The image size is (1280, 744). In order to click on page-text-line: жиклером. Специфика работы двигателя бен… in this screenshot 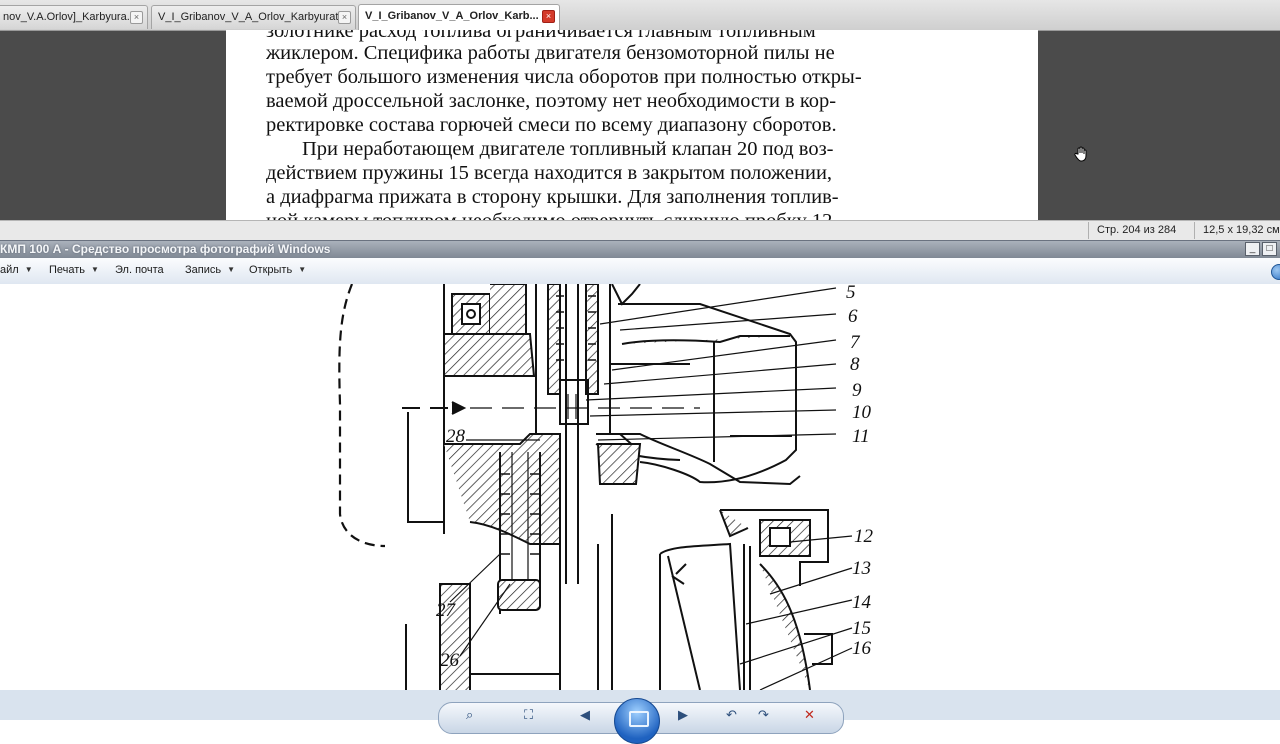, I will do `click(550, 53)`.